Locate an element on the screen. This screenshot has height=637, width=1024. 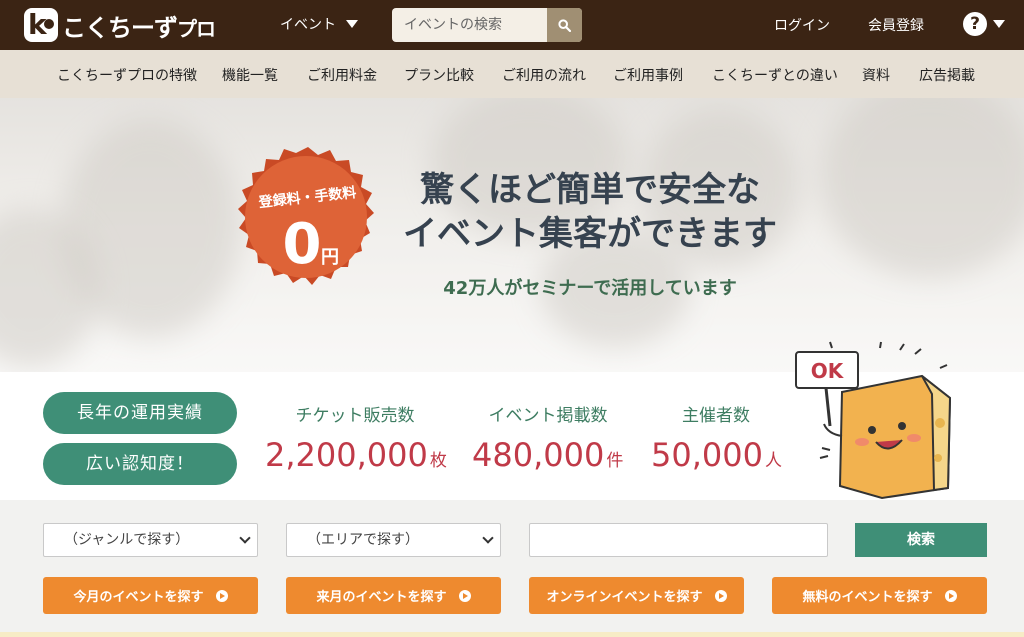
area-select: （エリアで探す） is located at coordinates (393, 540).